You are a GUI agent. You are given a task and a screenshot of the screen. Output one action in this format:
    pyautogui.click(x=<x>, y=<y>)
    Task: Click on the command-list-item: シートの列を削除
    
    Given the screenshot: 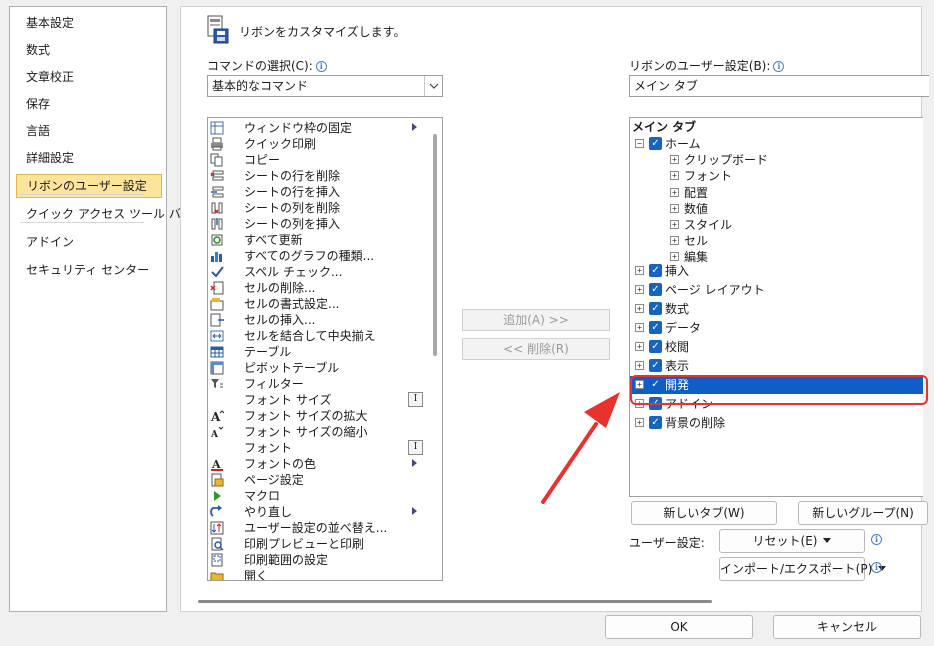 What is the action you would take?
    pyautogui.click(x=318, y=208)
    